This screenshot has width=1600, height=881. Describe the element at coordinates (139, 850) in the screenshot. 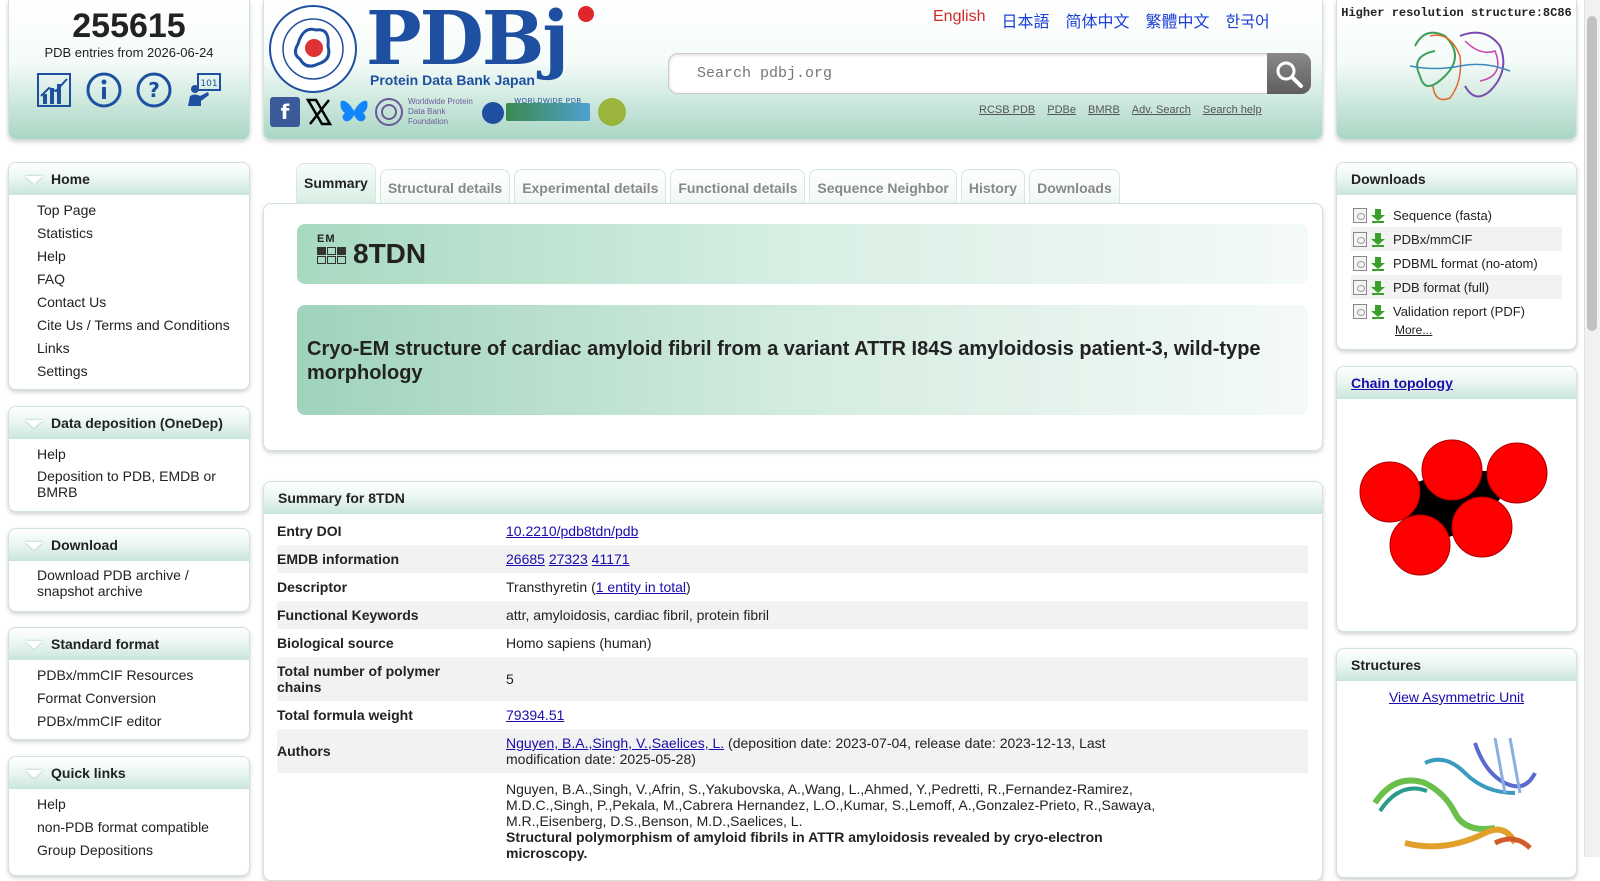

I see `sidebar-item-group-depositions: Group Depositions` at that location.